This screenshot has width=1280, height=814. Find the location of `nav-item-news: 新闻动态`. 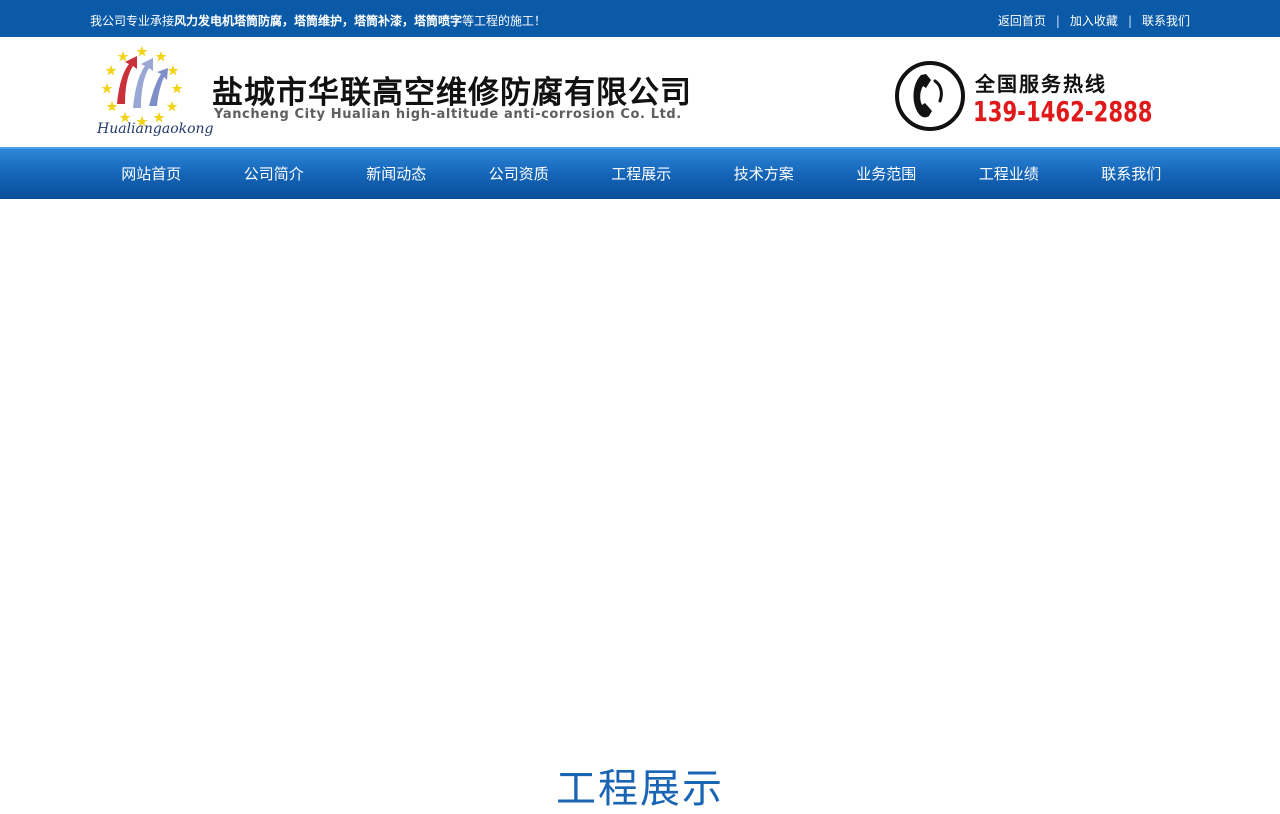

nav-item-news: 新闻动态 is located at coordinates (396, 174).